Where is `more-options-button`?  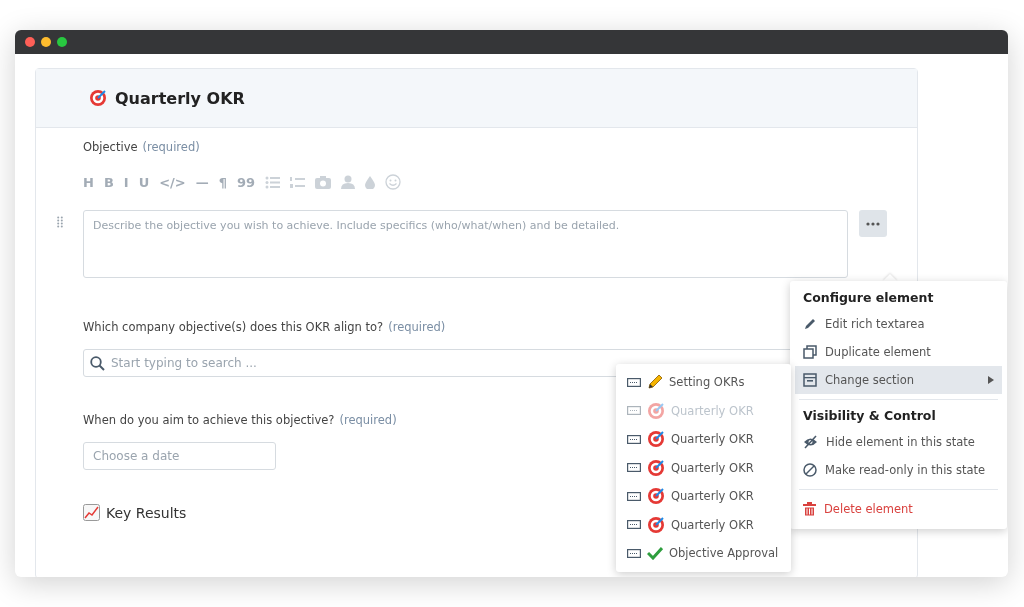
more-options-button is located at coordinates (873, 223).